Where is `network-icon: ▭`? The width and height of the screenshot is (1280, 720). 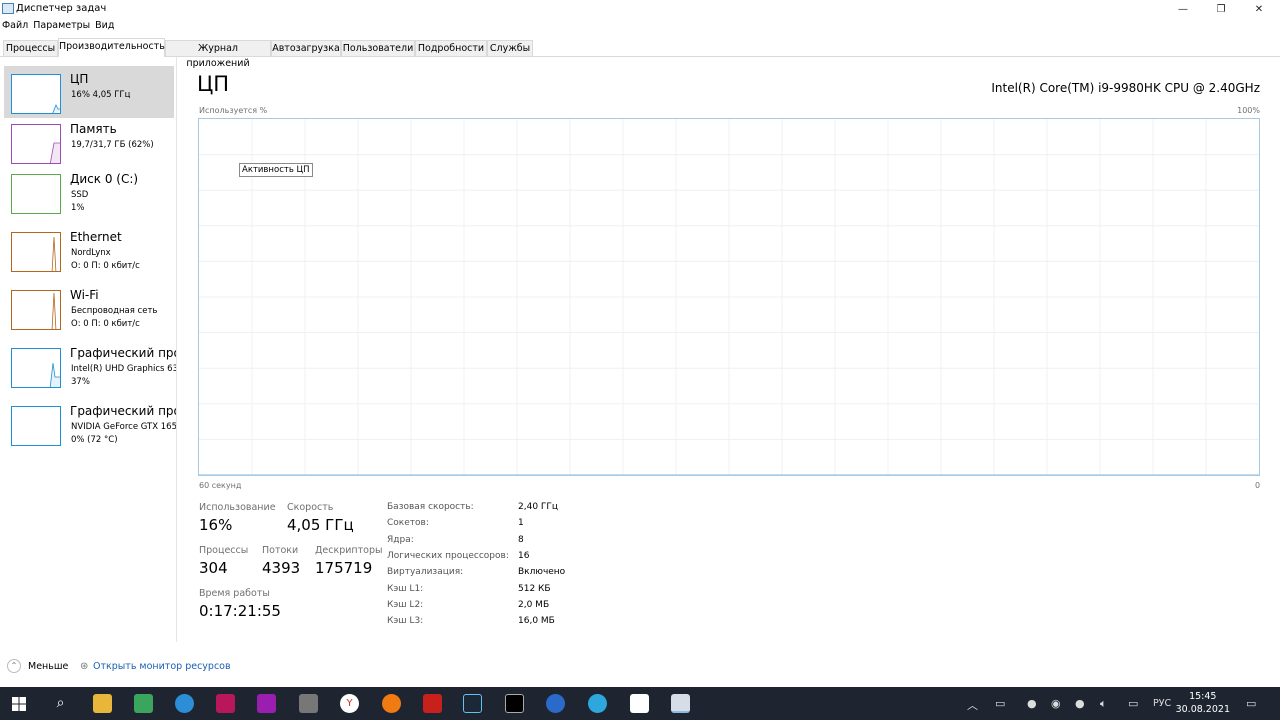 network-icon: ▭ is located at coordinates (1133, 703).